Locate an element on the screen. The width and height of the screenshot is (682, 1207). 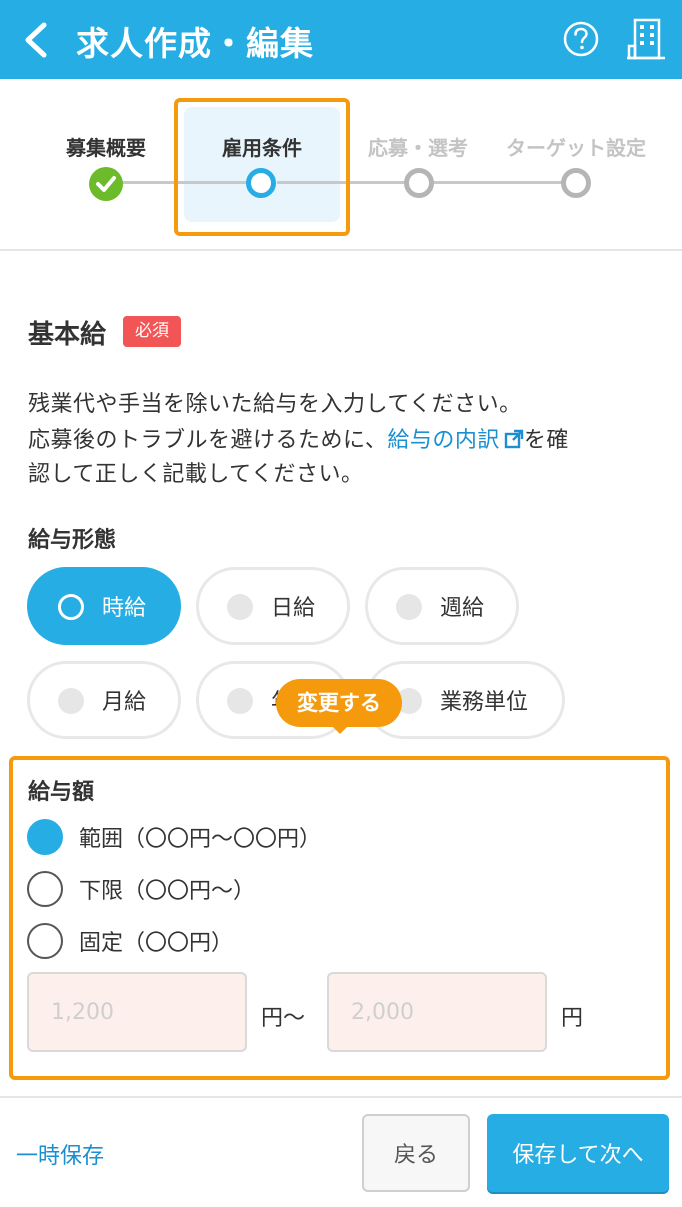
external-link-icon is located at coordinates (514, 439).